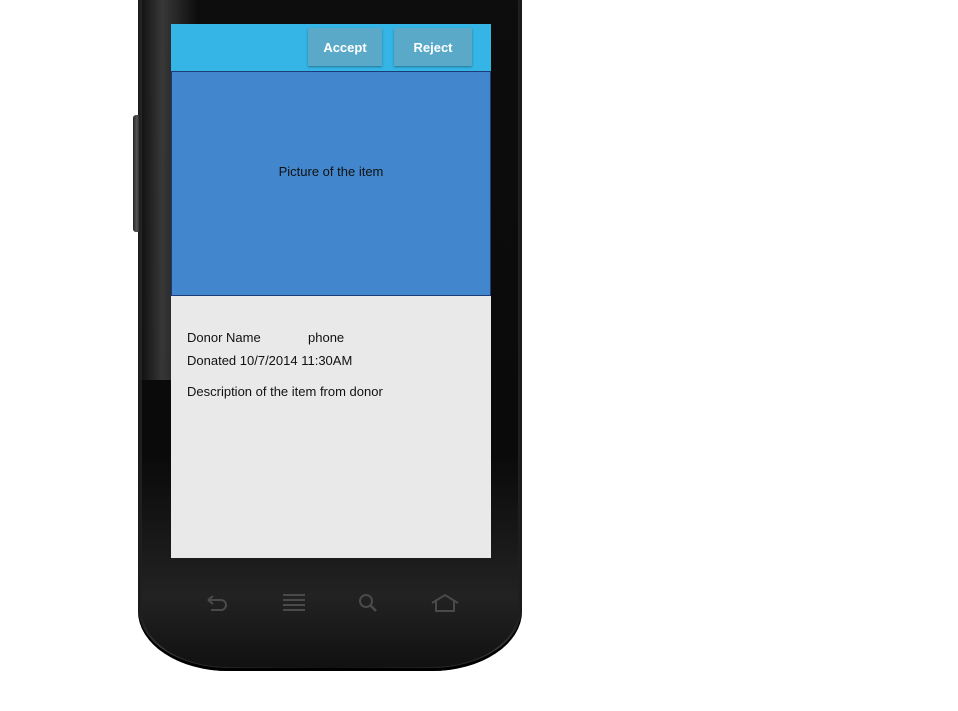  I want to click on donor-phone: phone, so click(326, 337).